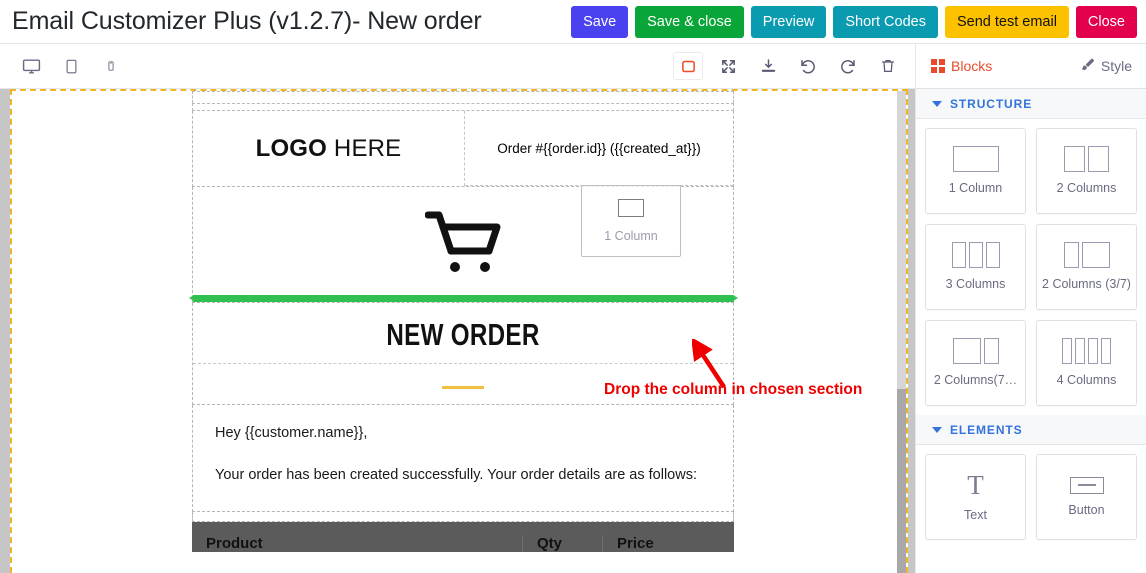  I want to click on paintbrush-icon, so click(1087, 66).